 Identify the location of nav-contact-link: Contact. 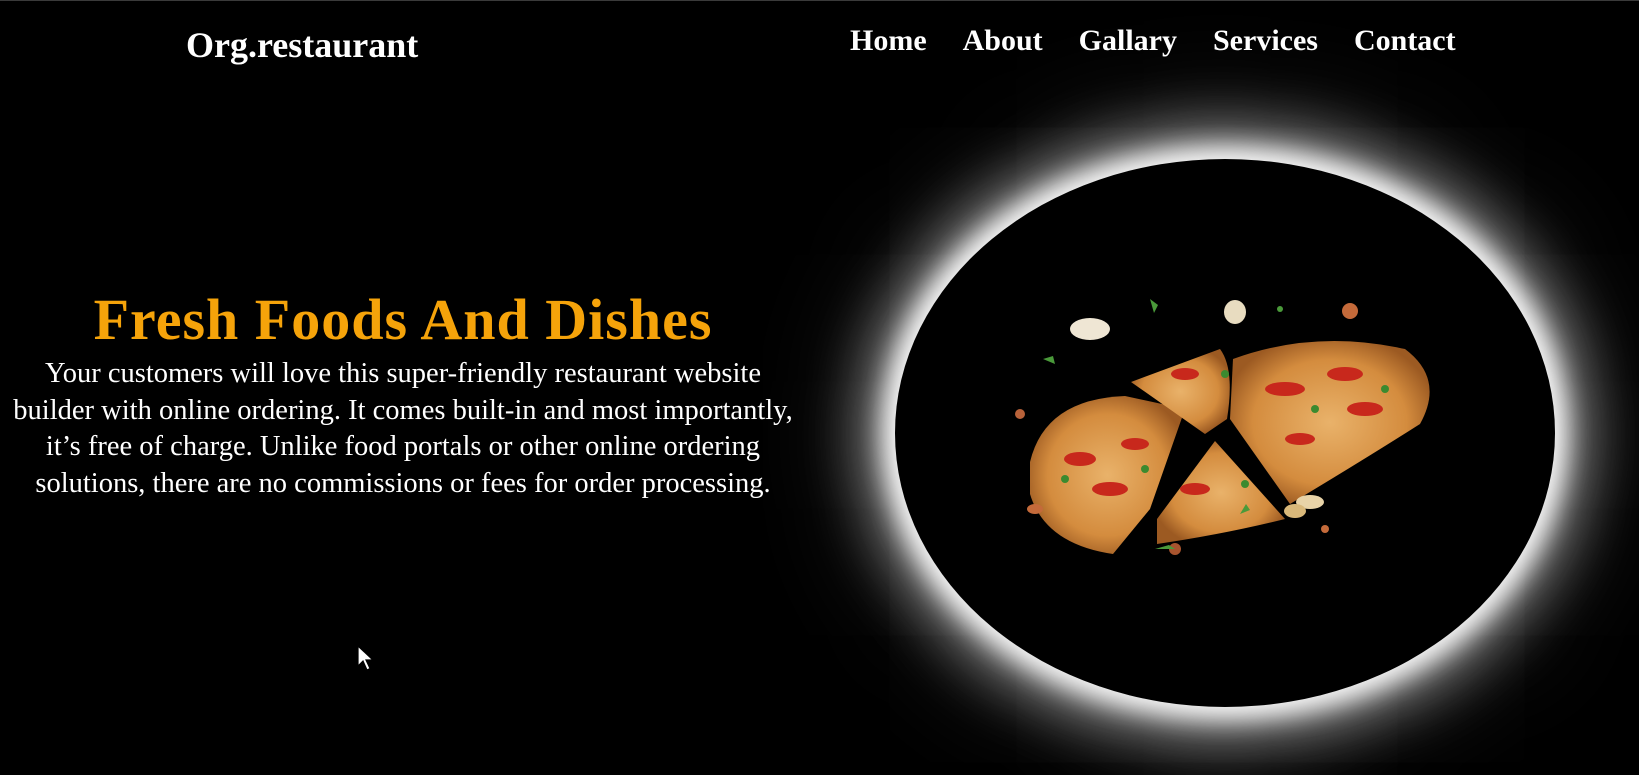
(1405, 41).